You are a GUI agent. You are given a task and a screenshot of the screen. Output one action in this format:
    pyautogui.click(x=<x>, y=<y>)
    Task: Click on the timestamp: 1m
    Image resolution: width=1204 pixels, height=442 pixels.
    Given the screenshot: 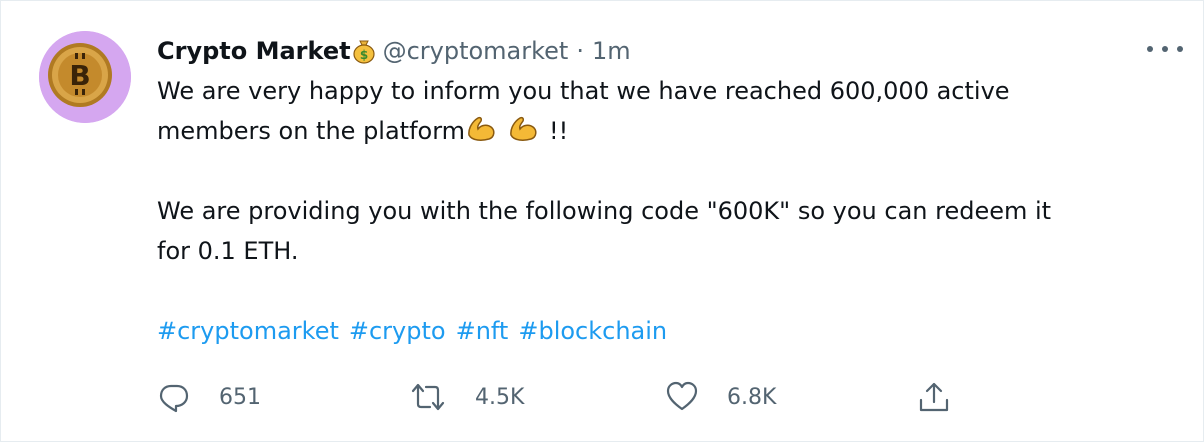 What is the action you would take?
    pyautogui.click(x=611, y=51)
    